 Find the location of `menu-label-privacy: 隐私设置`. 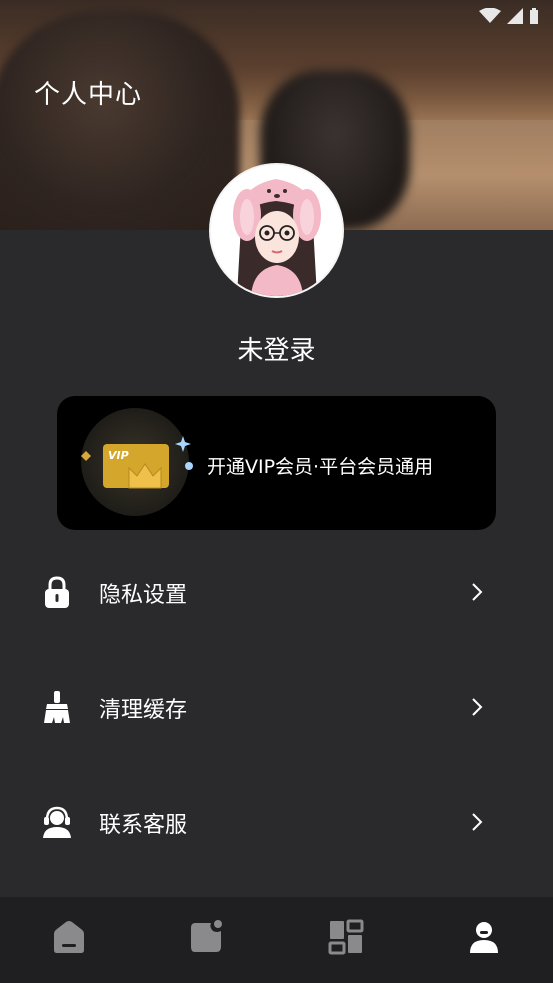

menu-label-privacy: 隐私设置 is located at coordinates (143, 595).